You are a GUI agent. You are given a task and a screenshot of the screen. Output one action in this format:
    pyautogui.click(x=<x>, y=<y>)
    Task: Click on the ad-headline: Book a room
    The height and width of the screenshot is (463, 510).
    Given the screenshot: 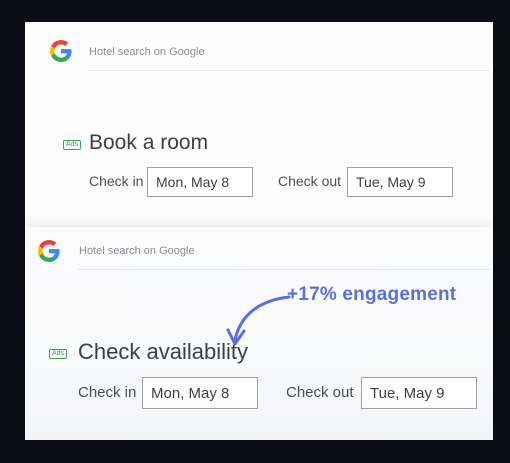 What is the action you would take?
    pyautogui.click(x=148, y=143)
    